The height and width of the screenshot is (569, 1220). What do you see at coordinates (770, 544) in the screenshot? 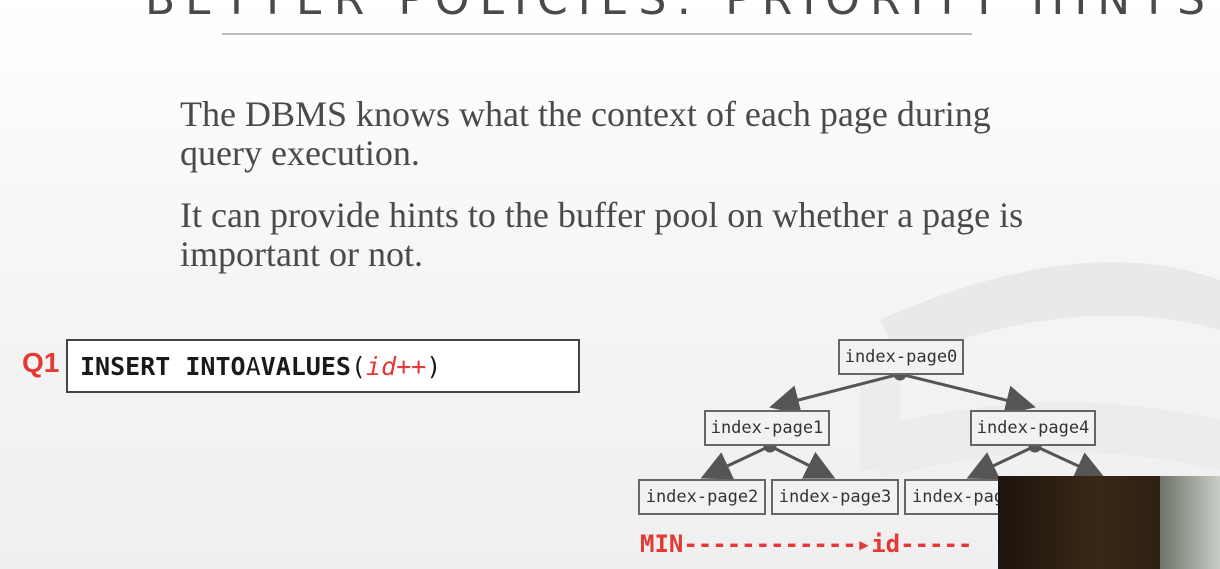
I see `range-dashes: ------------` at bounding box center [770, 544].